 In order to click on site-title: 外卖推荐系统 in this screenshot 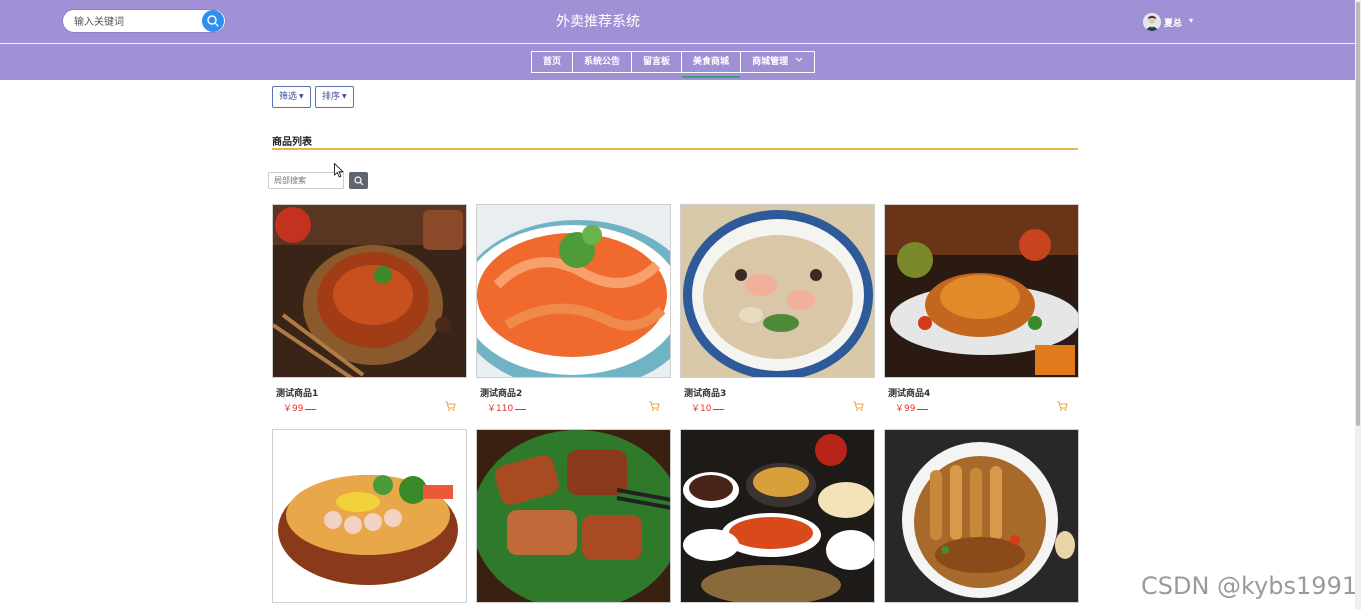, I will do `click(598, 22)`.